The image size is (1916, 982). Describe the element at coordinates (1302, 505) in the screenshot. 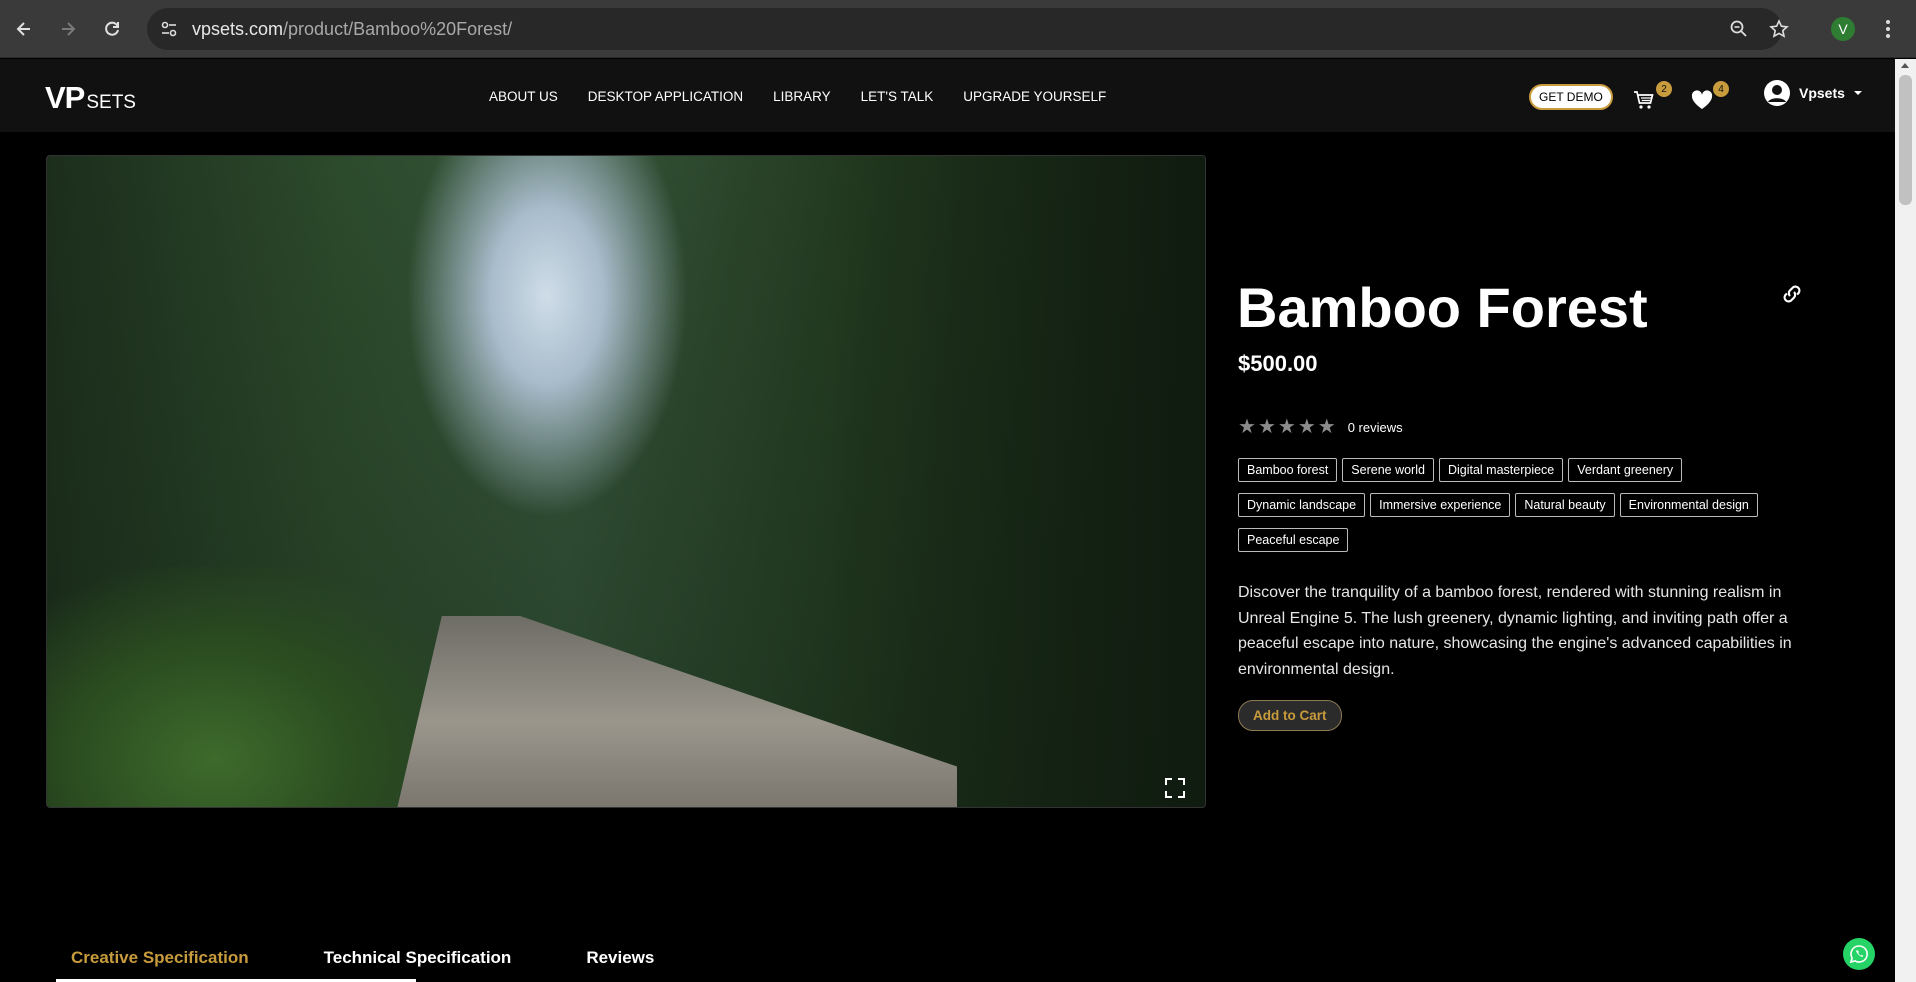

I see `tag-item: Dynamic landscape` at that location.